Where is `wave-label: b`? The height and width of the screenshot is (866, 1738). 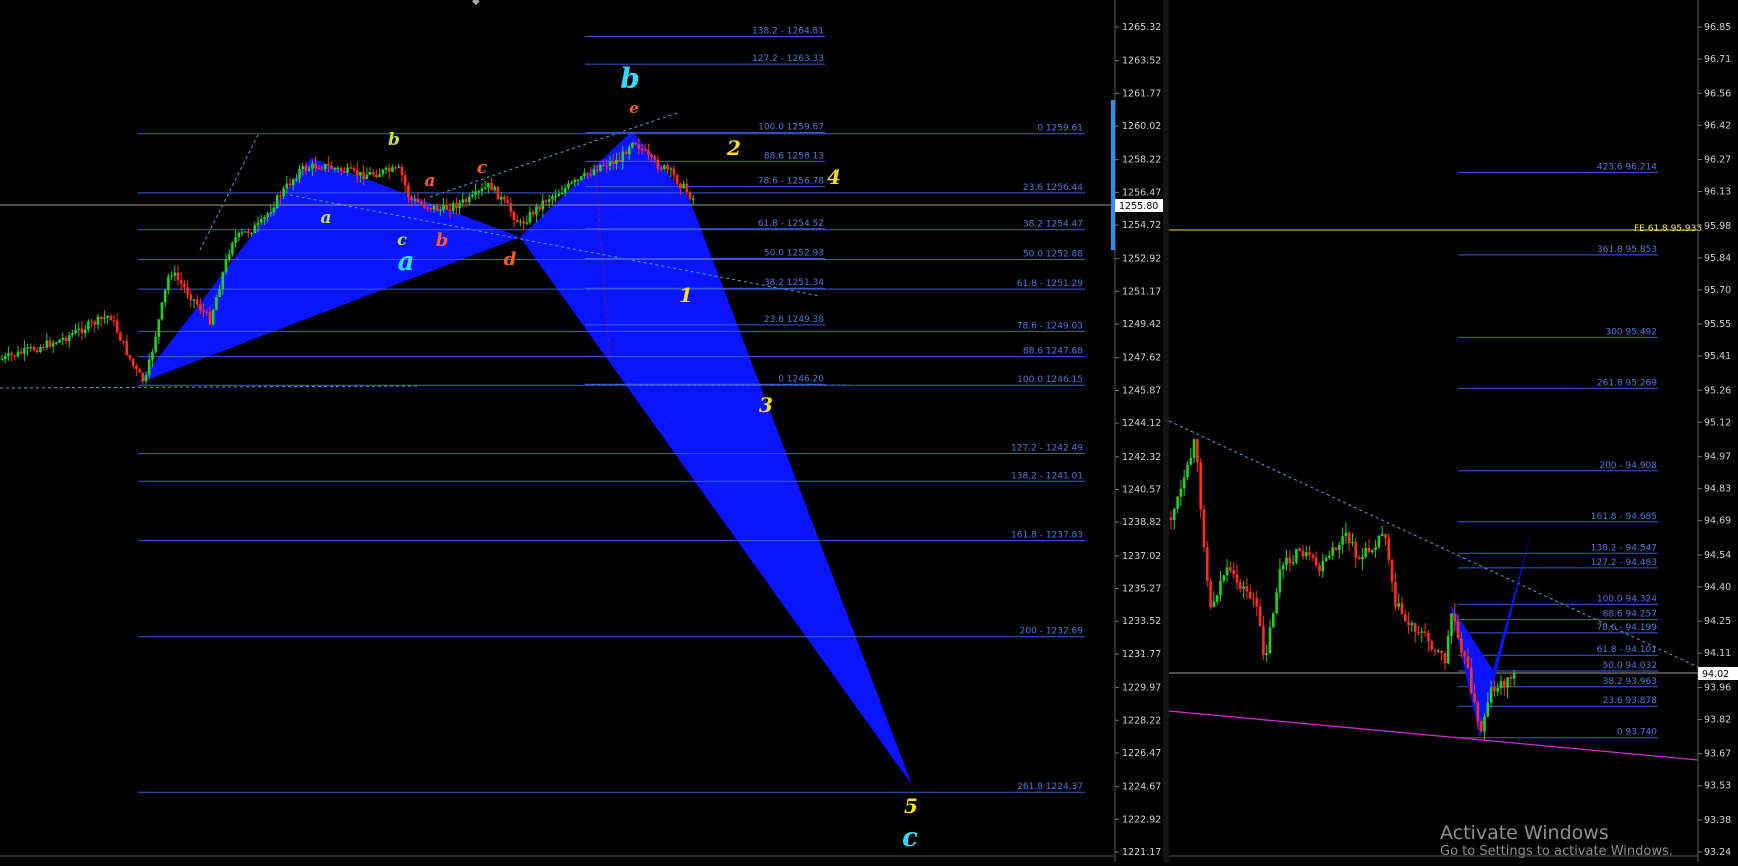
wave-label: b is located at coordinates (394, 140).